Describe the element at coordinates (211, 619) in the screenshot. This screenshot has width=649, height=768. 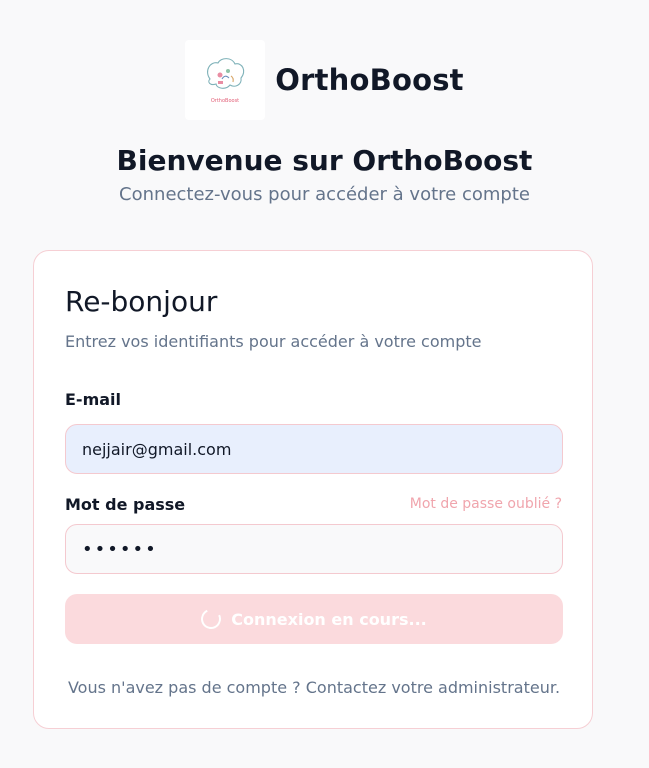
I see `loading-spinner-icon` at that location.